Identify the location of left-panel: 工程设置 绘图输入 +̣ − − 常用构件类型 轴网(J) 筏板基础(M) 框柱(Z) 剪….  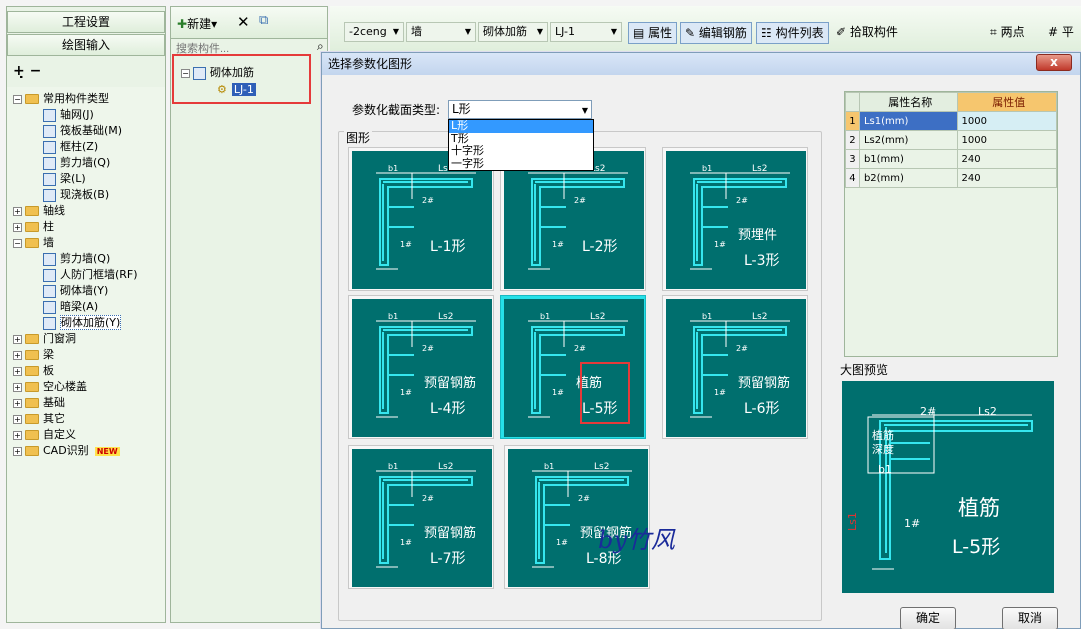
(86, 314).